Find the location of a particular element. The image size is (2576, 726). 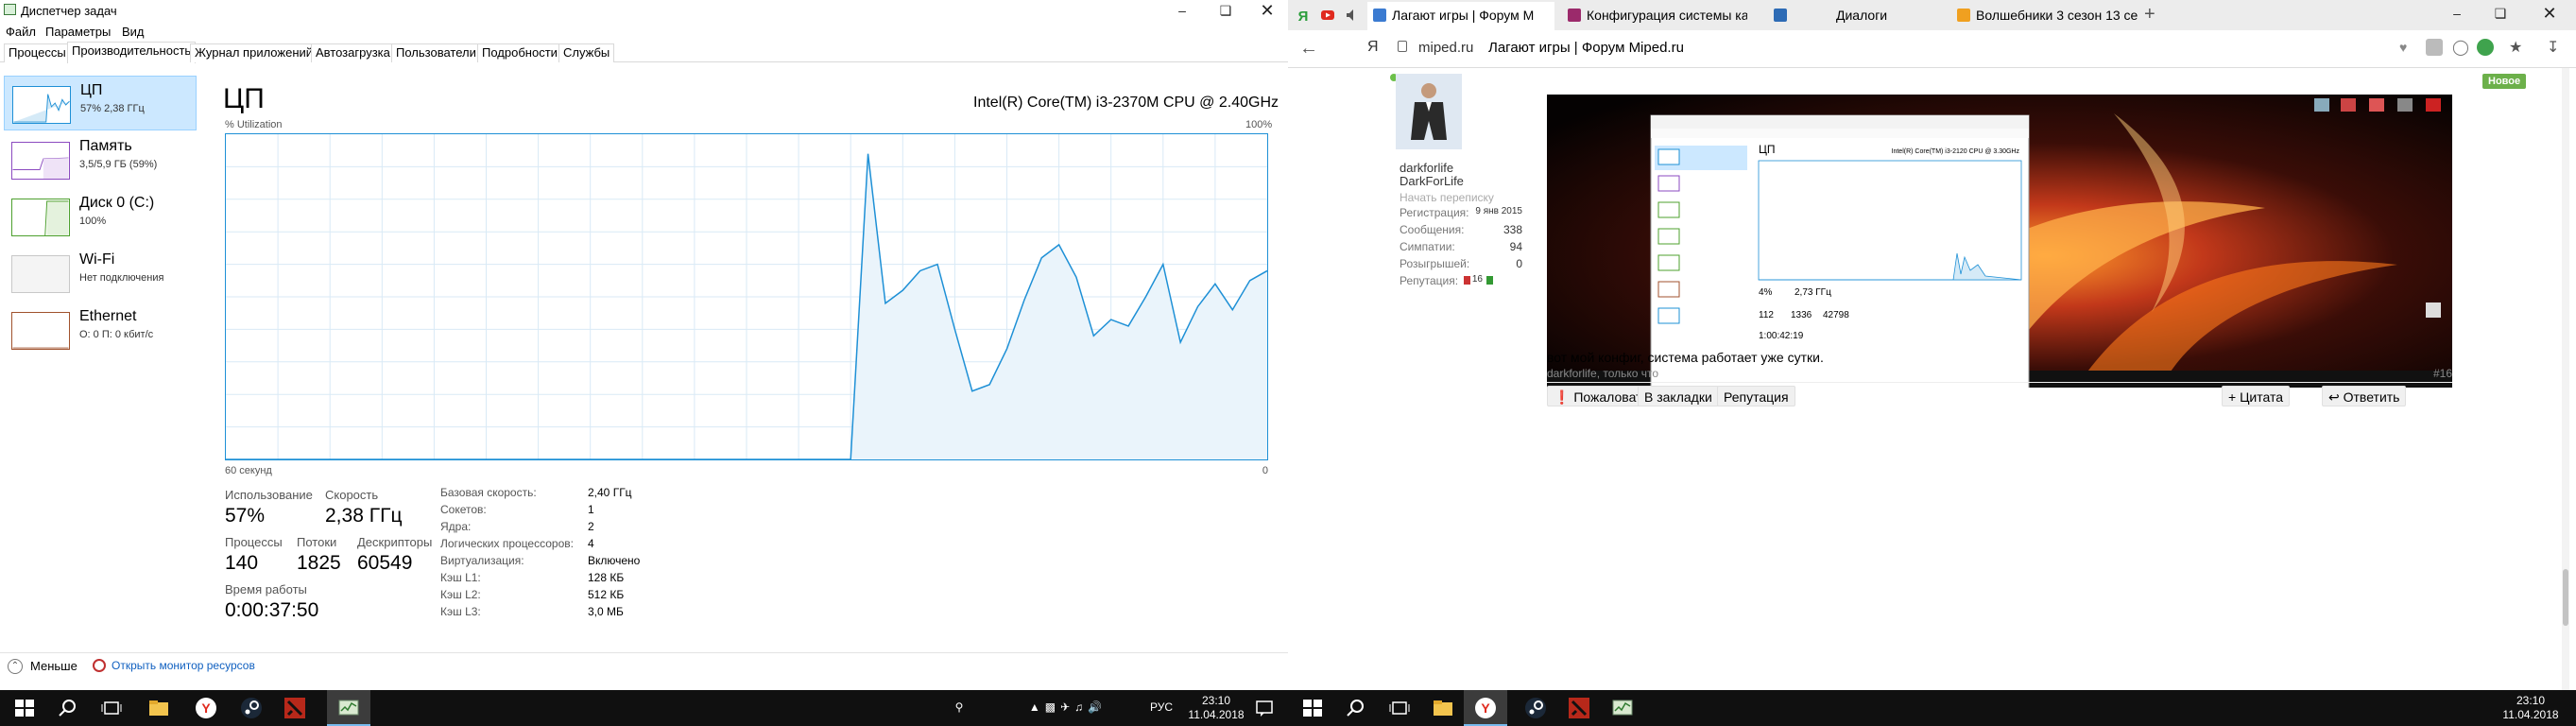

sidebar-label: ЦП is located at coordinates (91, 90).